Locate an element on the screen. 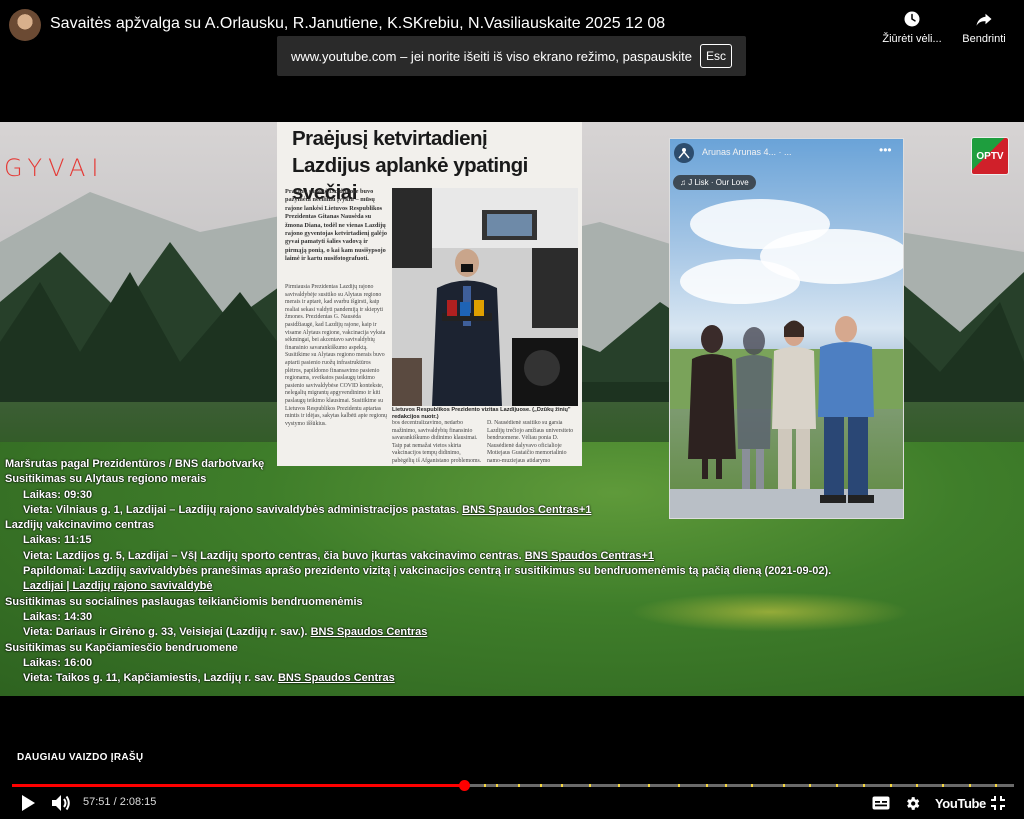 This screenshot has height=819, width=1024. schedule-item-time: Laikas: 16:00 is located at coordinates (58, 662).